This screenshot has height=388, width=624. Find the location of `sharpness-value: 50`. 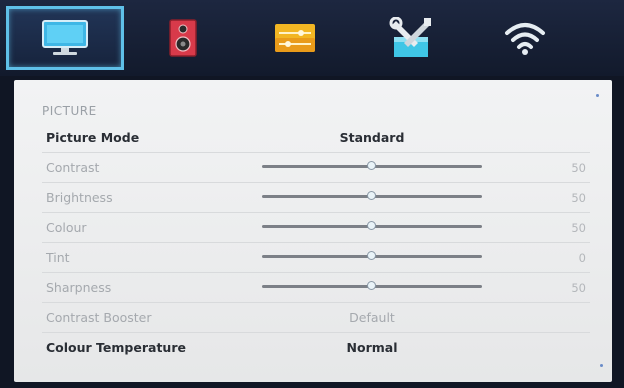

sharpness-value: 50 is located at coordinates (578, 288).